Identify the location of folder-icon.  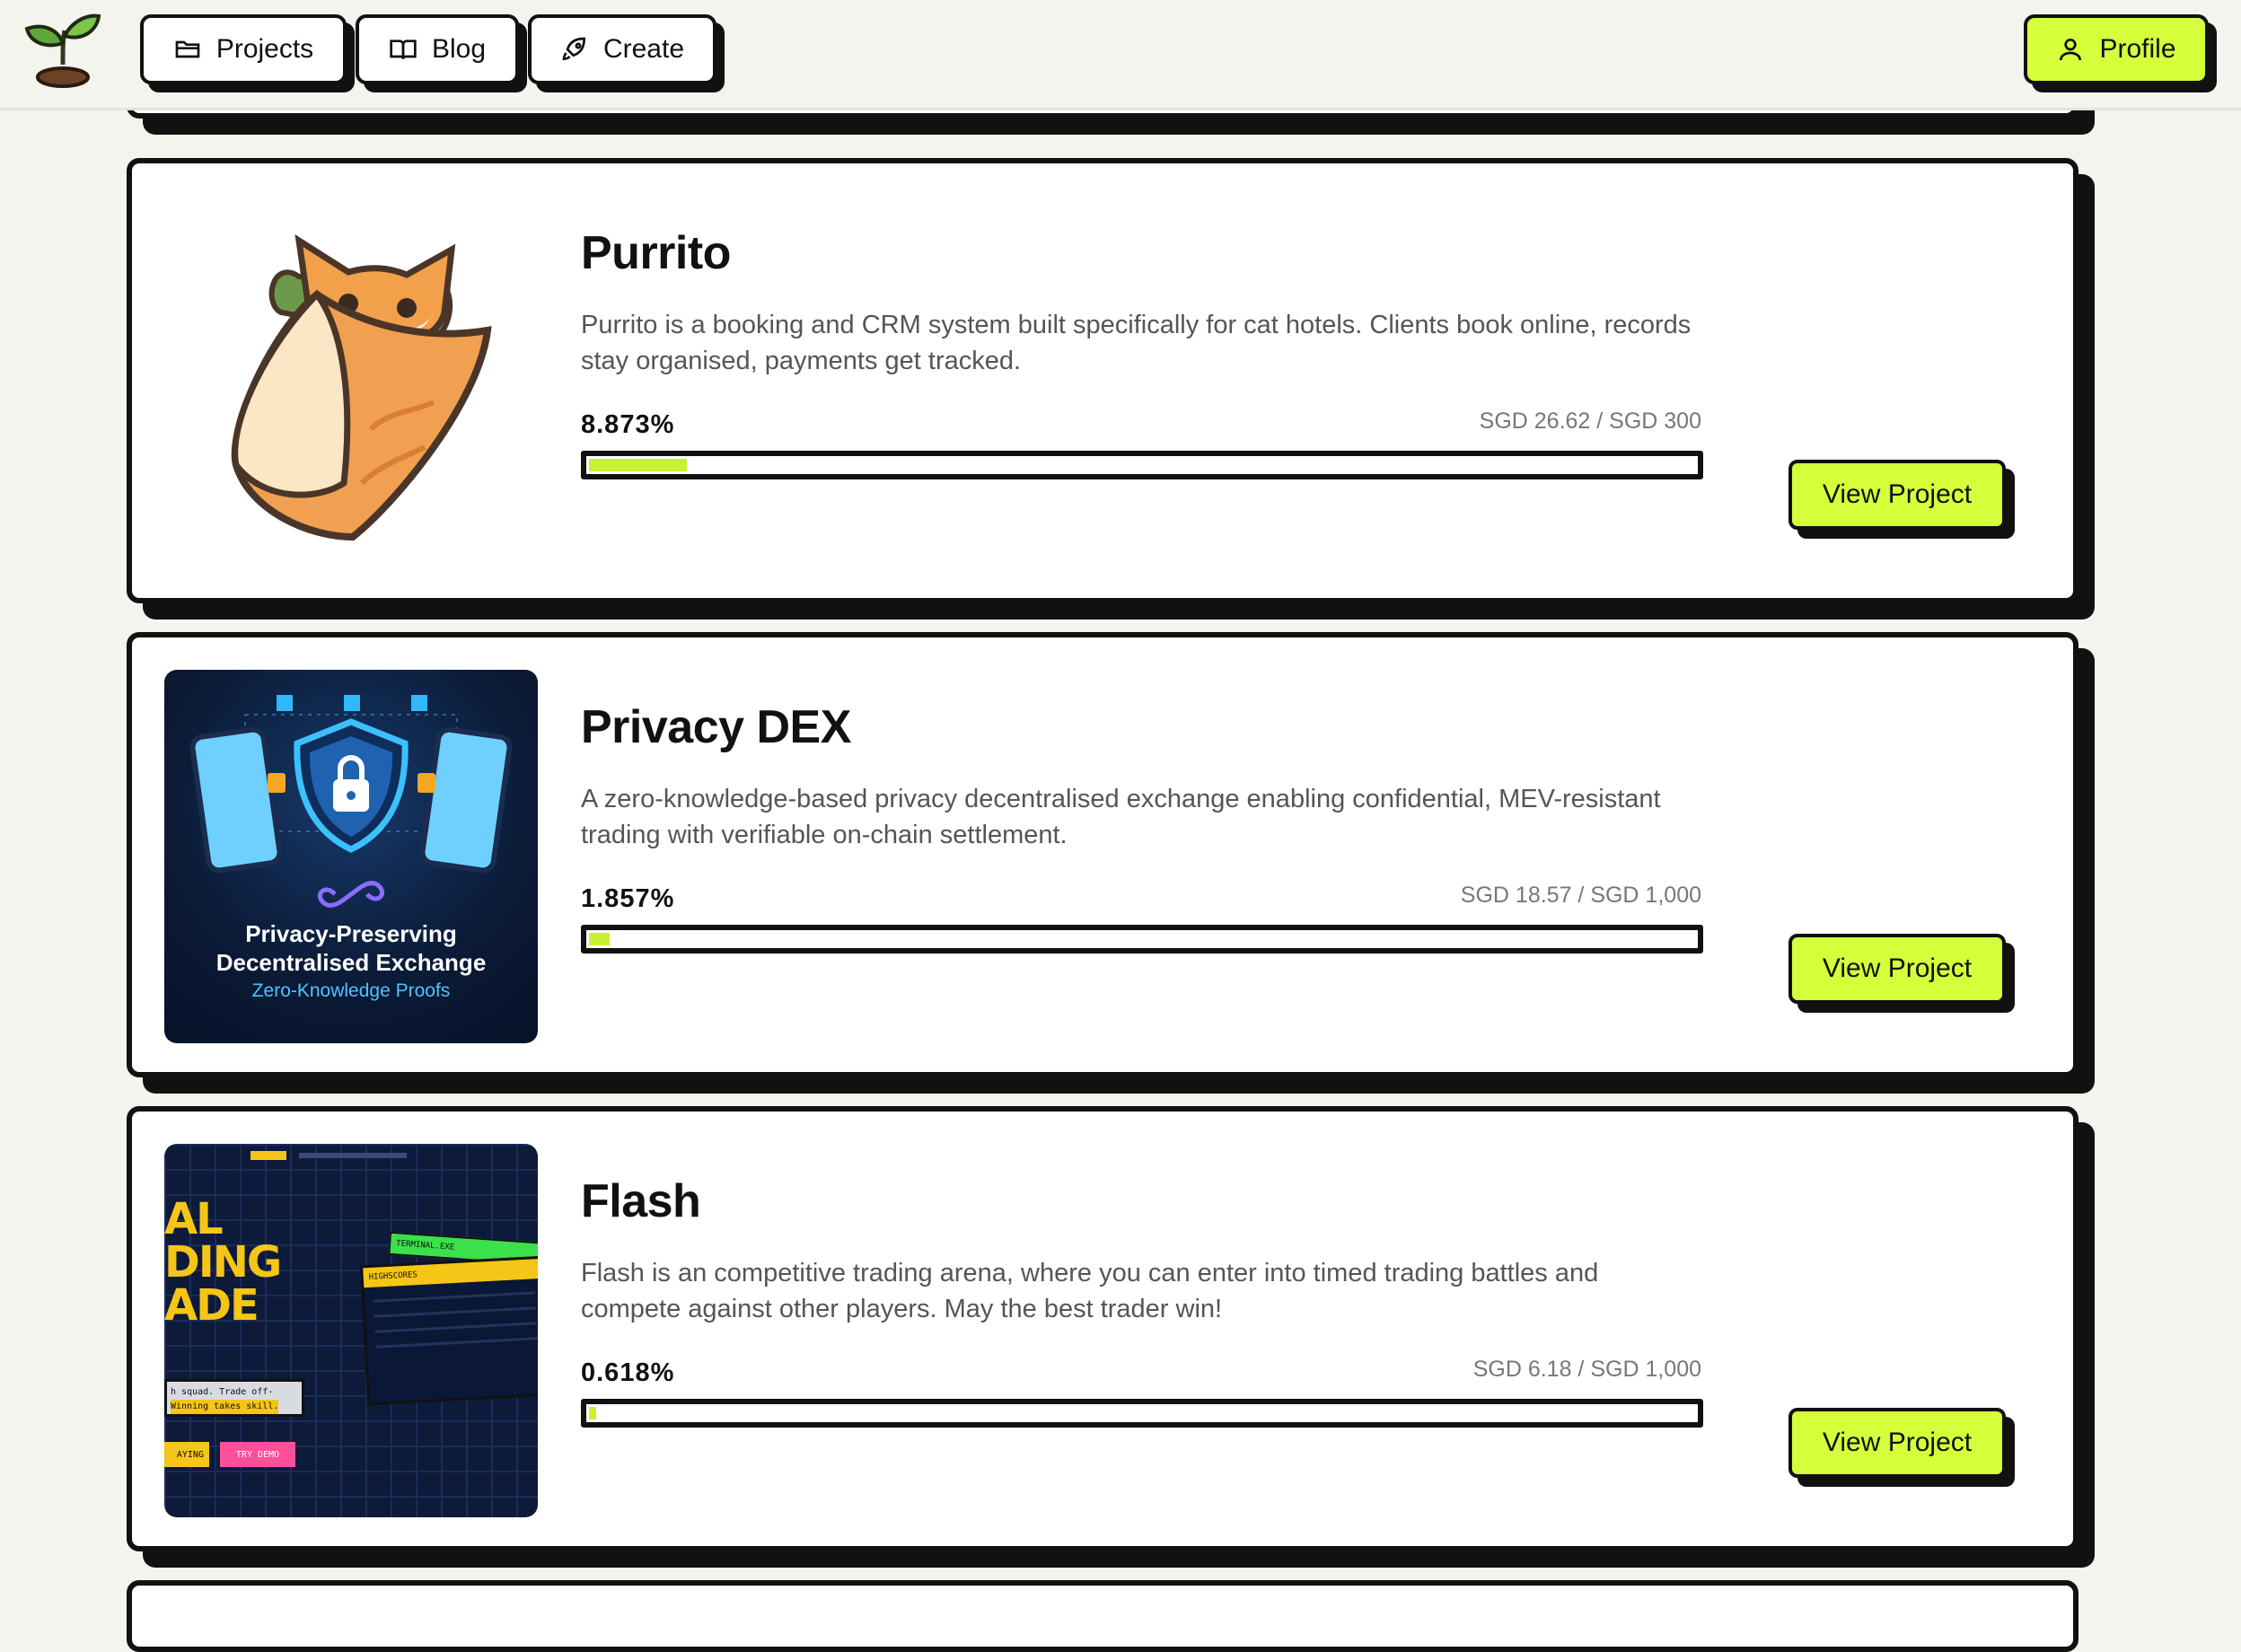
(187, 49).